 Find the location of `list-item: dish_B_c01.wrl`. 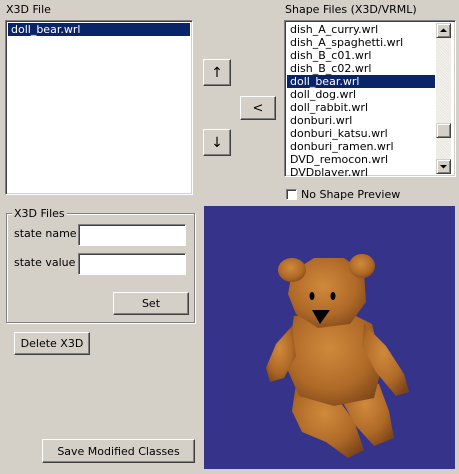

list-item: dish_B_c01.wrl is located at coordinates (361, 55).